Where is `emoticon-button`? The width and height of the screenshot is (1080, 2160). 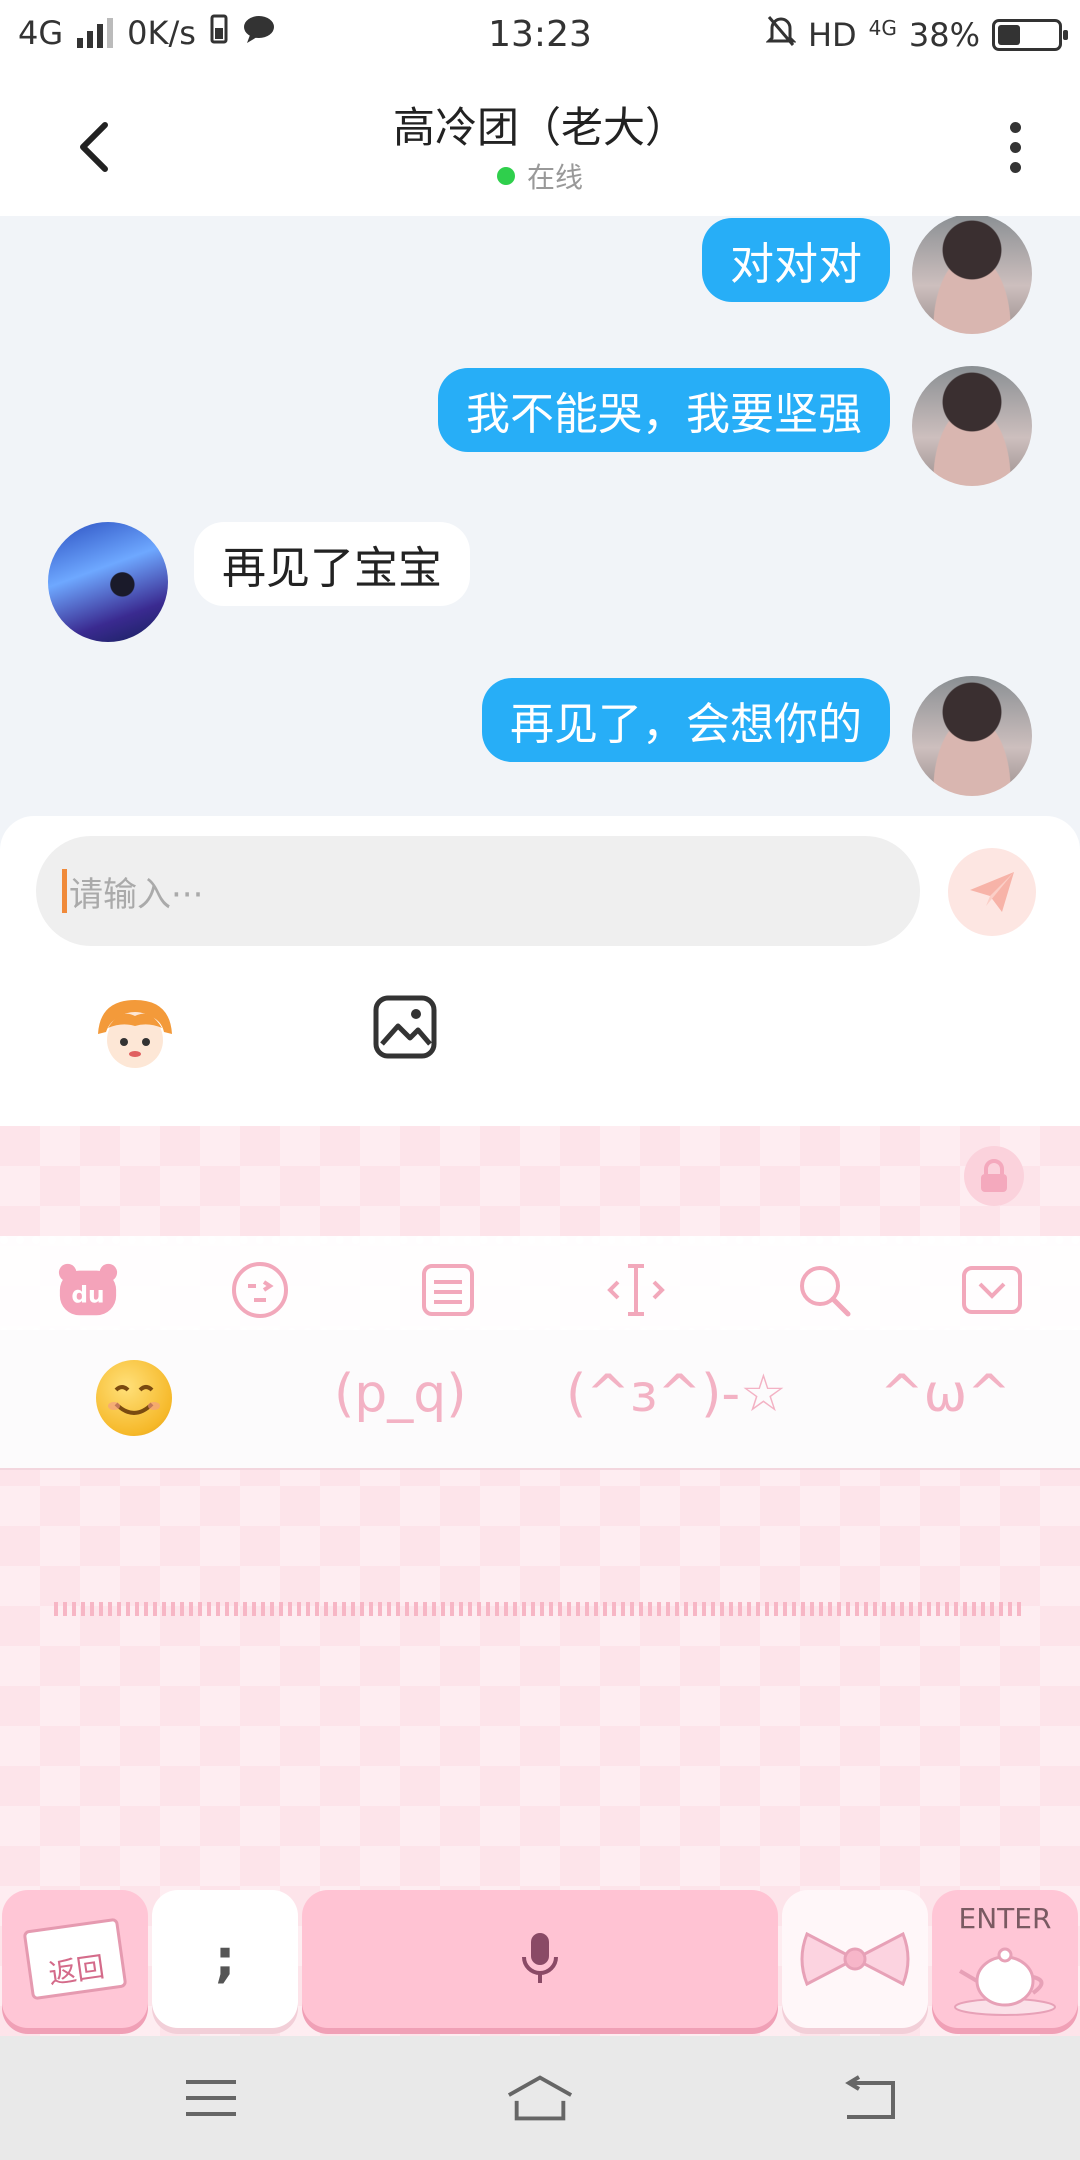
emoticon-button is located at coordinates (260, 1290).